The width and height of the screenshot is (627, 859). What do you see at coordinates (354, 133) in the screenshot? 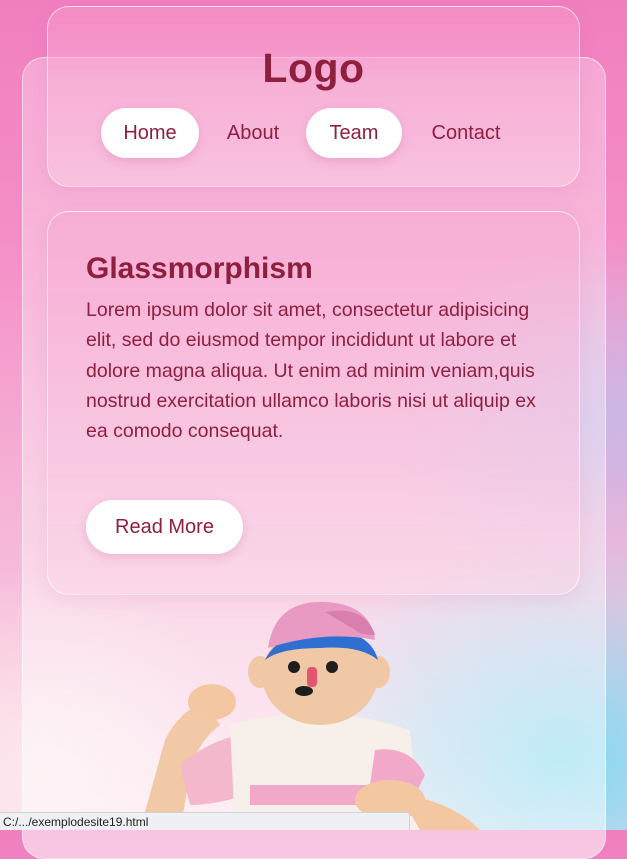
I see `nav-team: Team` at bounding box center [354, 133].